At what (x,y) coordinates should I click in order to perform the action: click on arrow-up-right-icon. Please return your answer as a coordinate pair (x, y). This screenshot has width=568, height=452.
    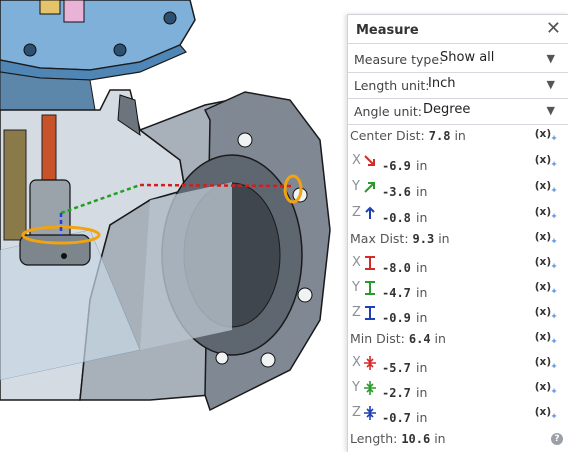
    Looking at the image, I should click on (369, 187).